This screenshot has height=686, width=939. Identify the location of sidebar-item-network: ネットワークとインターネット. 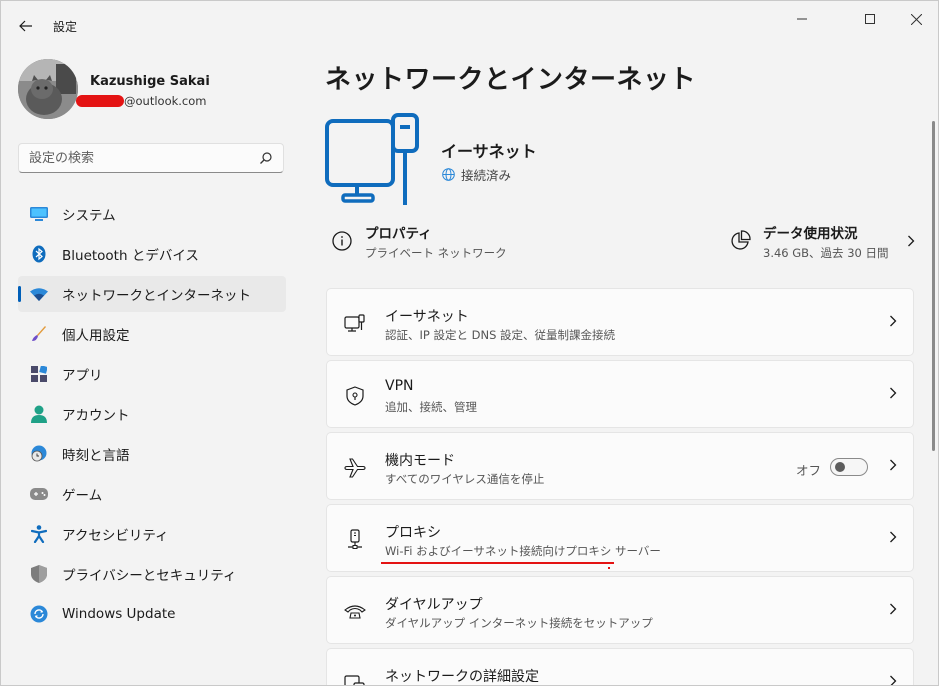
(152, 294).